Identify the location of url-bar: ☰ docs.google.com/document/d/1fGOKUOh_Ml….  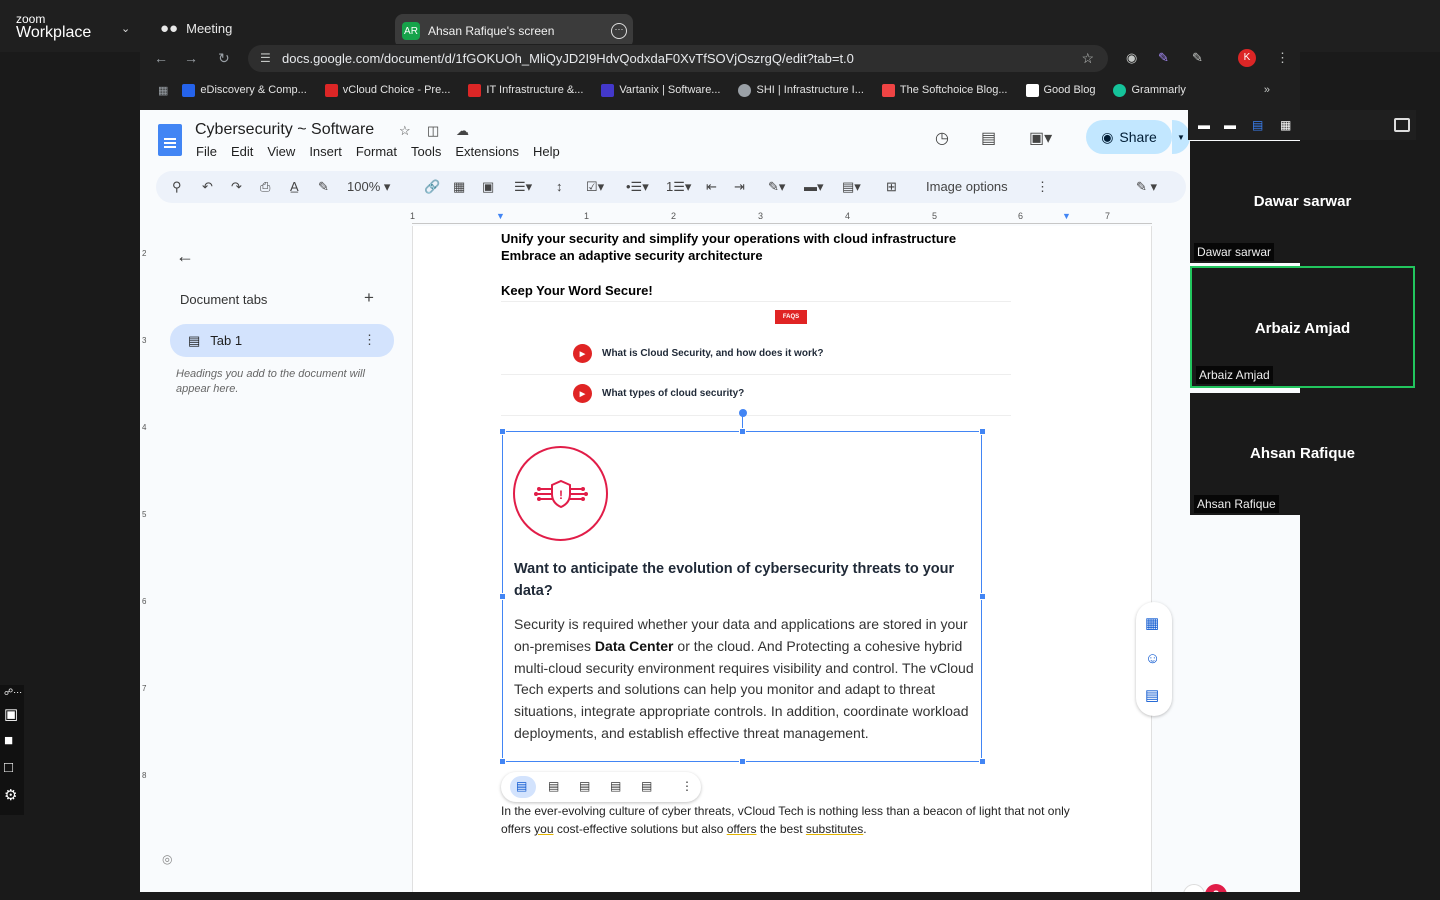
(678, 58).